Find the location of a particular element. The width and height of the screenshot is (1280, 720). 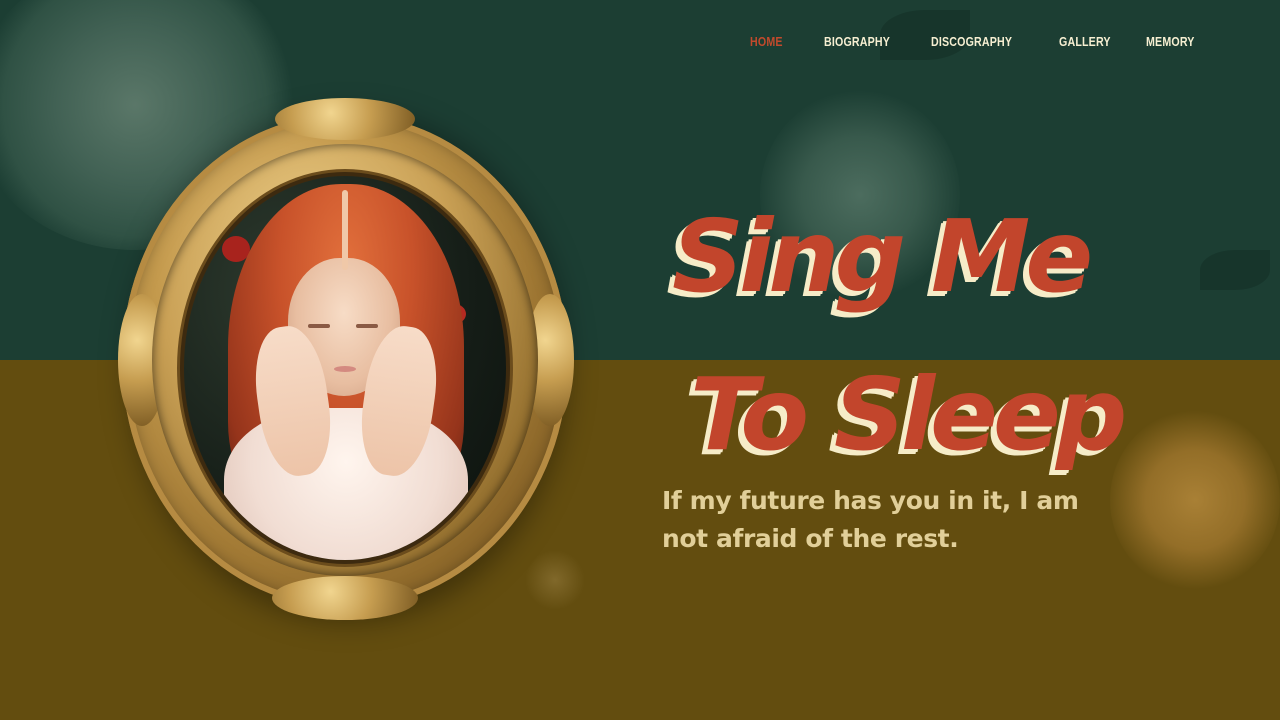

portrait-image is located at coordinates (345, 368).